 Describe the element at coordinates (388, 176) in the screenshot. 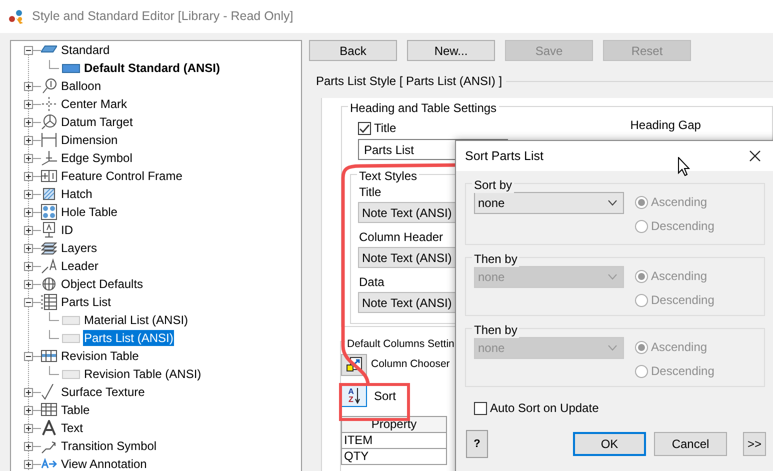

I see `group-title: Text Styles` at that location.